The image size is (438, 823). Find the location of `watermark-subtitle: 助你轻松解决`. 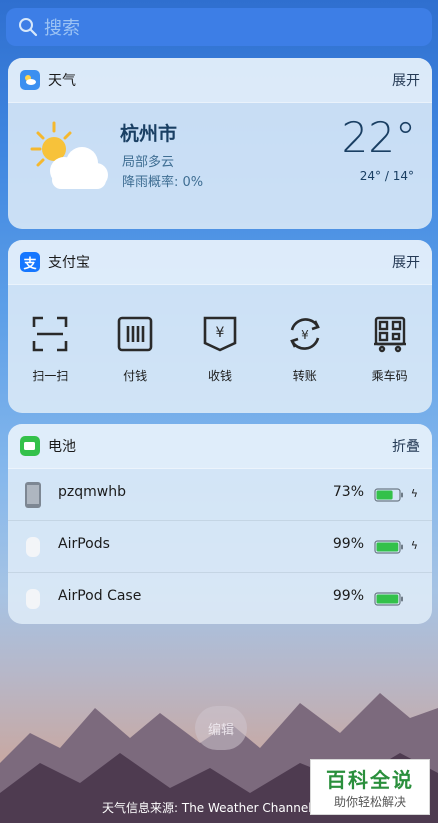

watermark-subtitle: 助你轻松解决 is located at coordinates (369, 802).